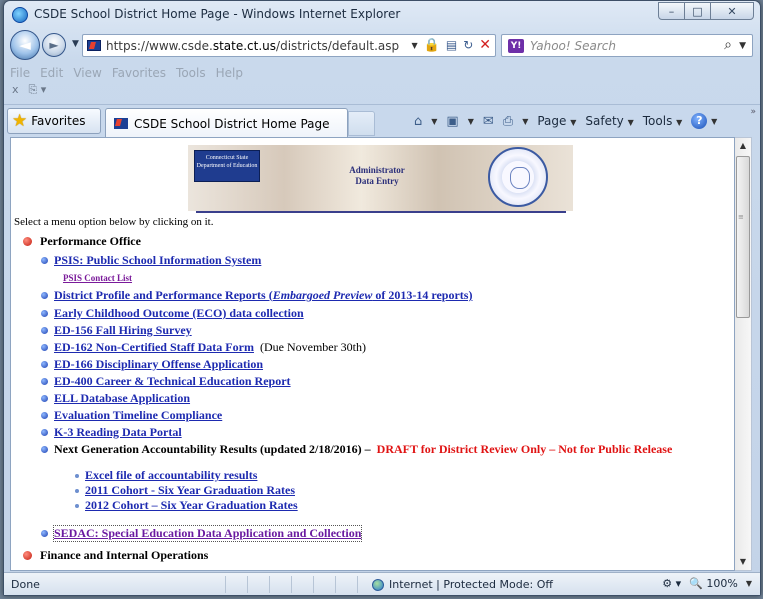 The height and width of the screenshot is (599, 763). I want to click on section-bullet-icon, so click(27, 555).